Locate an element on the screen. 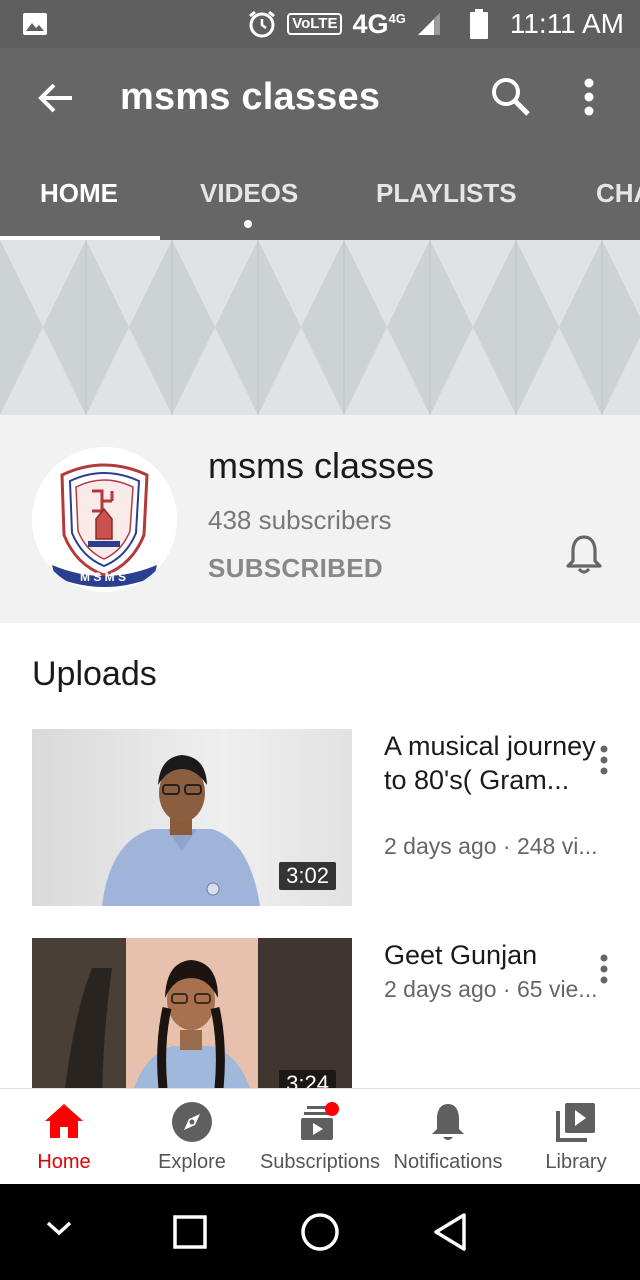 The image size is (640, 1280). back-triangle-icon is located at coordinates (450, 1232).